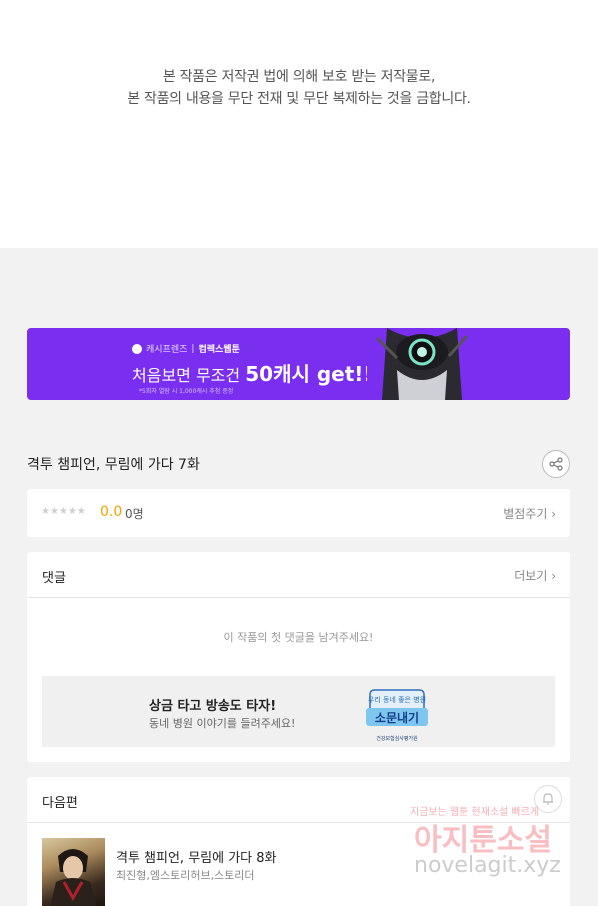 The height and width of the screenshot is (906, 598). I want to click on comments-empty-message: 이 작품의 첫 댓글을 남겨주세요!, so click(298, 637).